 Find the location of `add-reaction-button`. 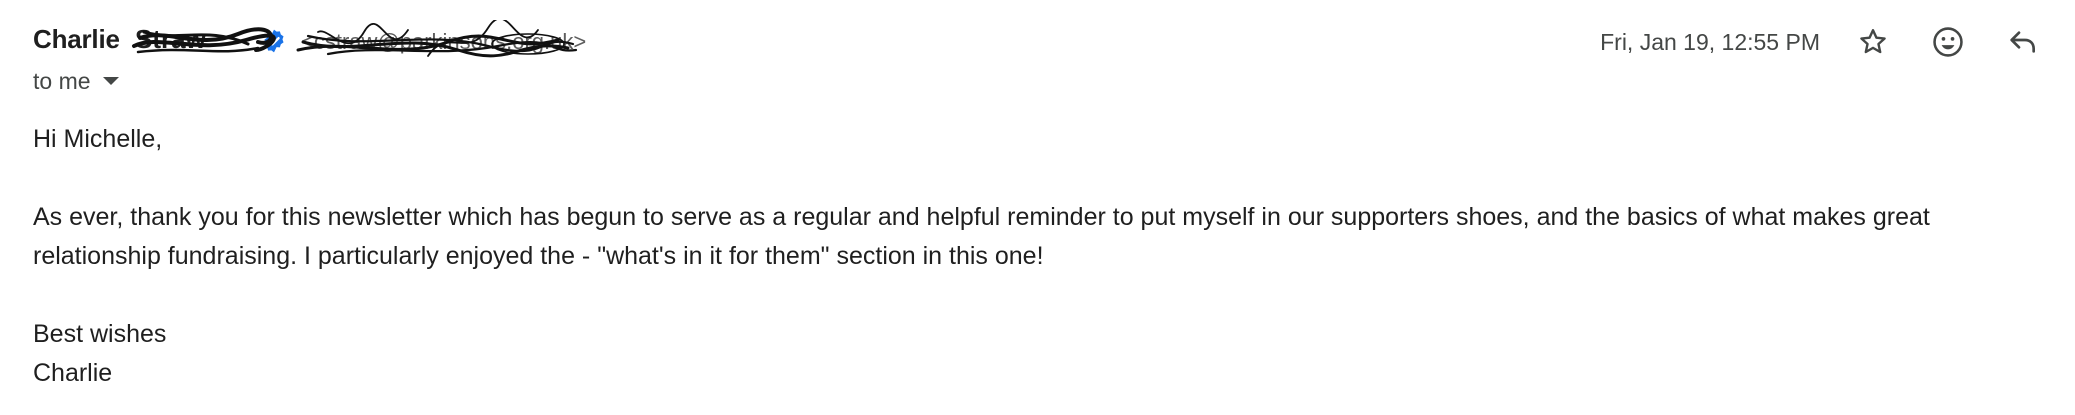

add-reaction-button is located at coordinates (1948, 42).